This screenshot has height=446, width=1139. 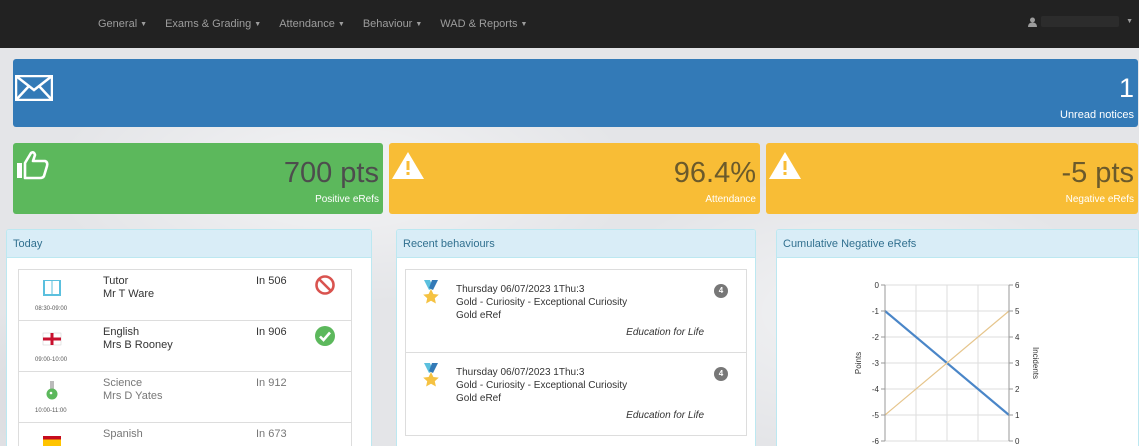 I want to click on nav-general-label: General, so click(x=118, y=24).